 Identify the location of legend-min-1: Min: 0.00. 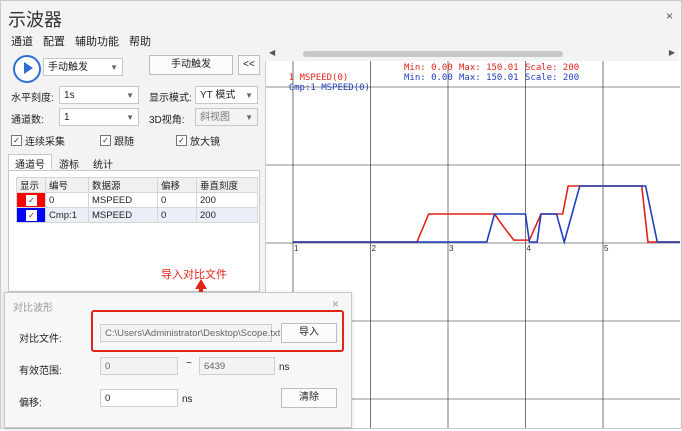
(428, 68).